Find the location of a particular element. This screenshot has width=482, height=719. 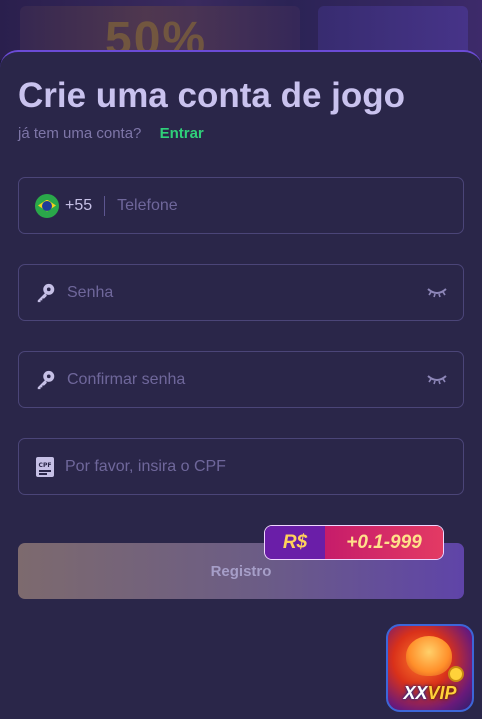

vip-suffix: VIP is located at coordinates (442, 693).